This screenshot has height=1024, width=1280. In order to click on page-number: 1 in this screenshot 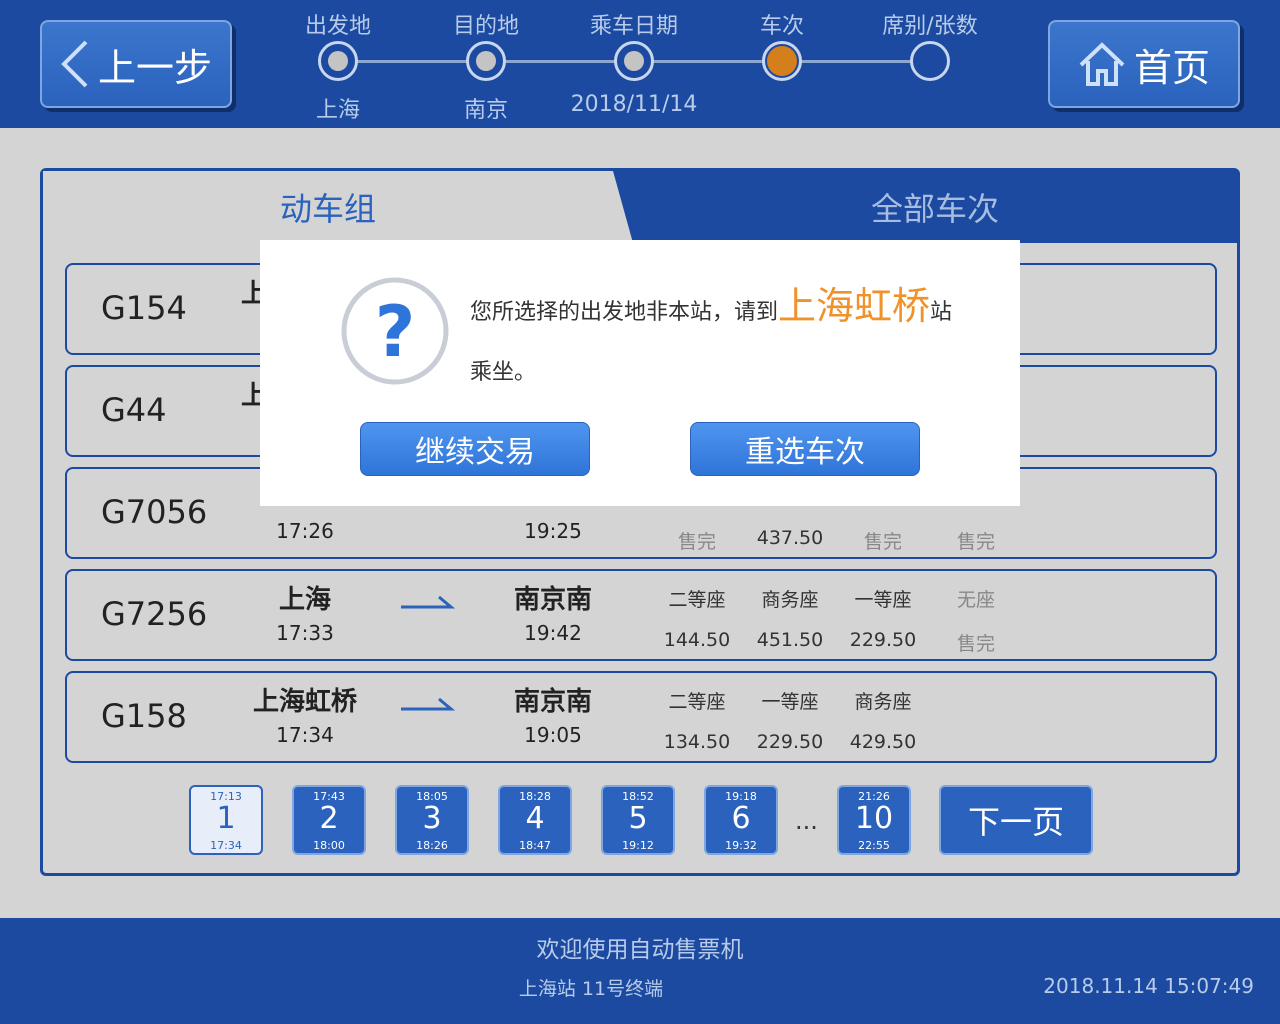, I will do `click(226, 818)`.